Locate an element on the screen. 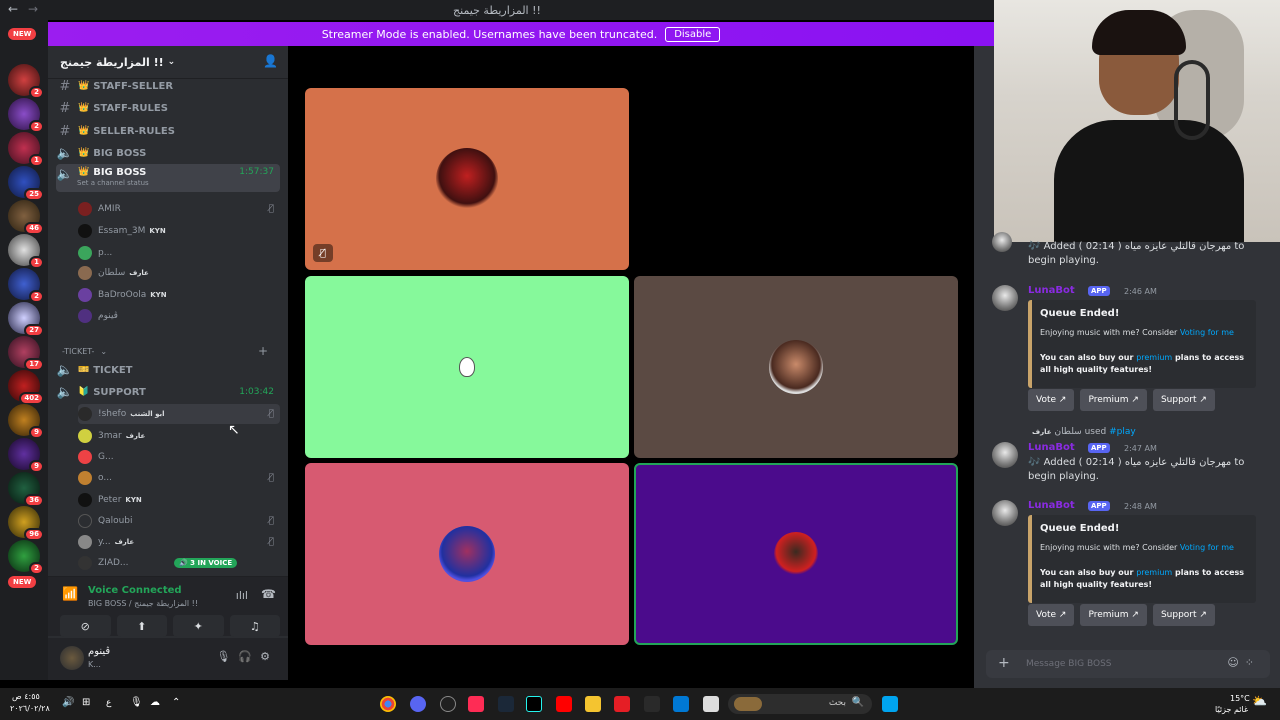 The width and height of the screenshot is (1280, 720). voice-user: AMIR 🎙̸ is located at coordinates (179, 209).